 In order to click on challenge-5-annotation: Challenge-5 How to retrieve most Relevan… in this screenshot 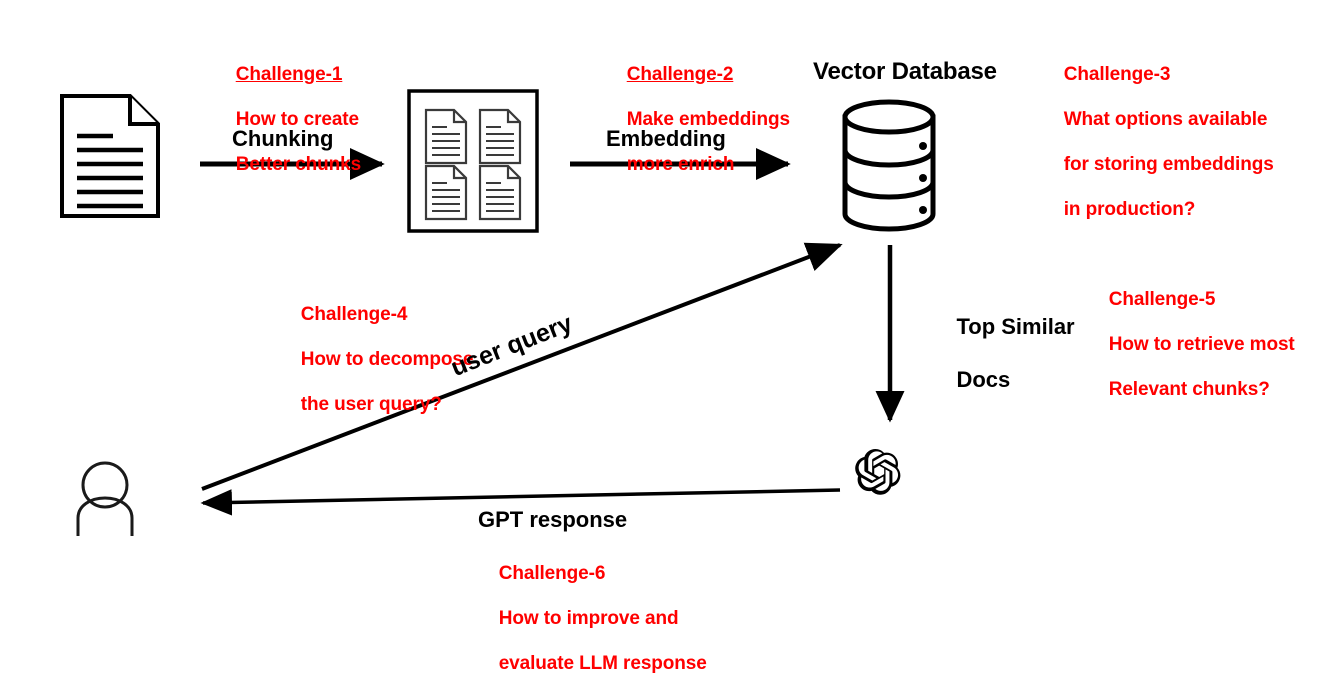, I will do `click(1191, 345)`.